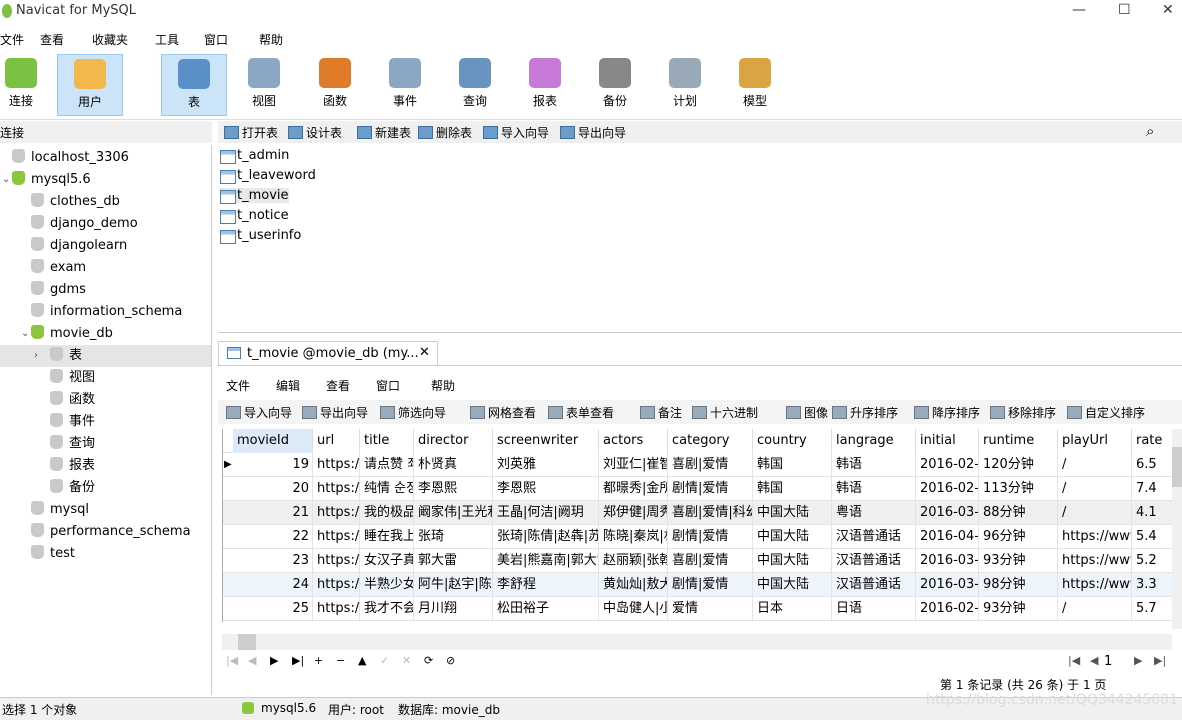 The height and width of the screenshot is (720, 1182). I want to click on table-item: t_admin, so click(254, 156).